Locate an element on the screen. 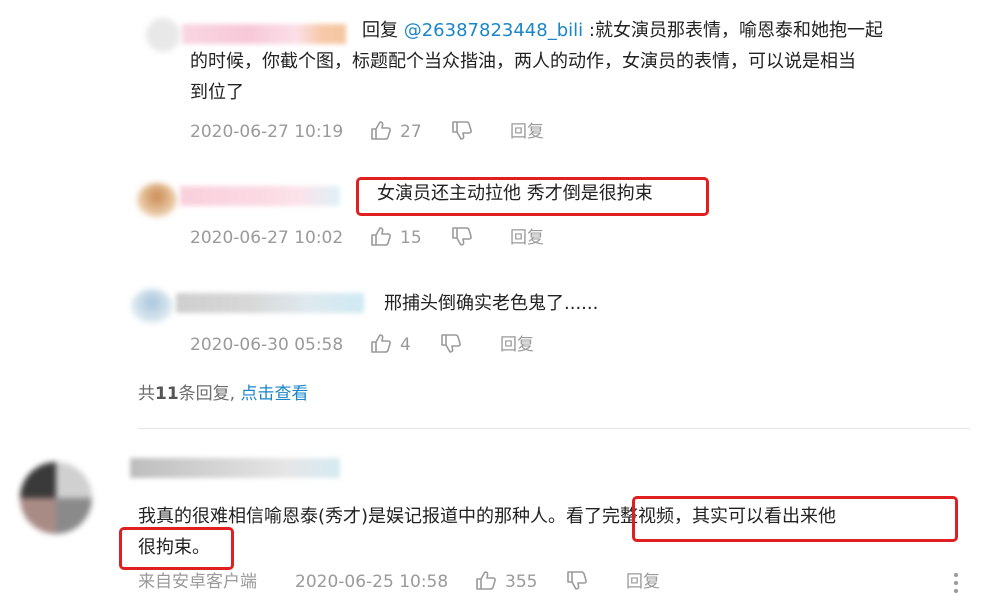 This screenshot has height=603, width=989. like-count: 4 is located at coordinates (405, 345).